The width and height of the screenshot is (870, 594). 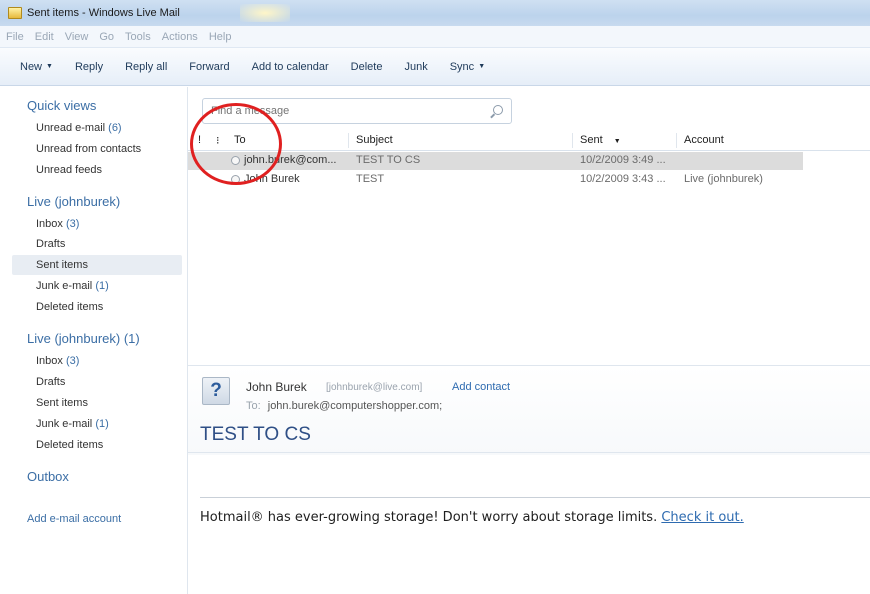 I want to click on menu-edit: Edit, so click(x=44, y=37).